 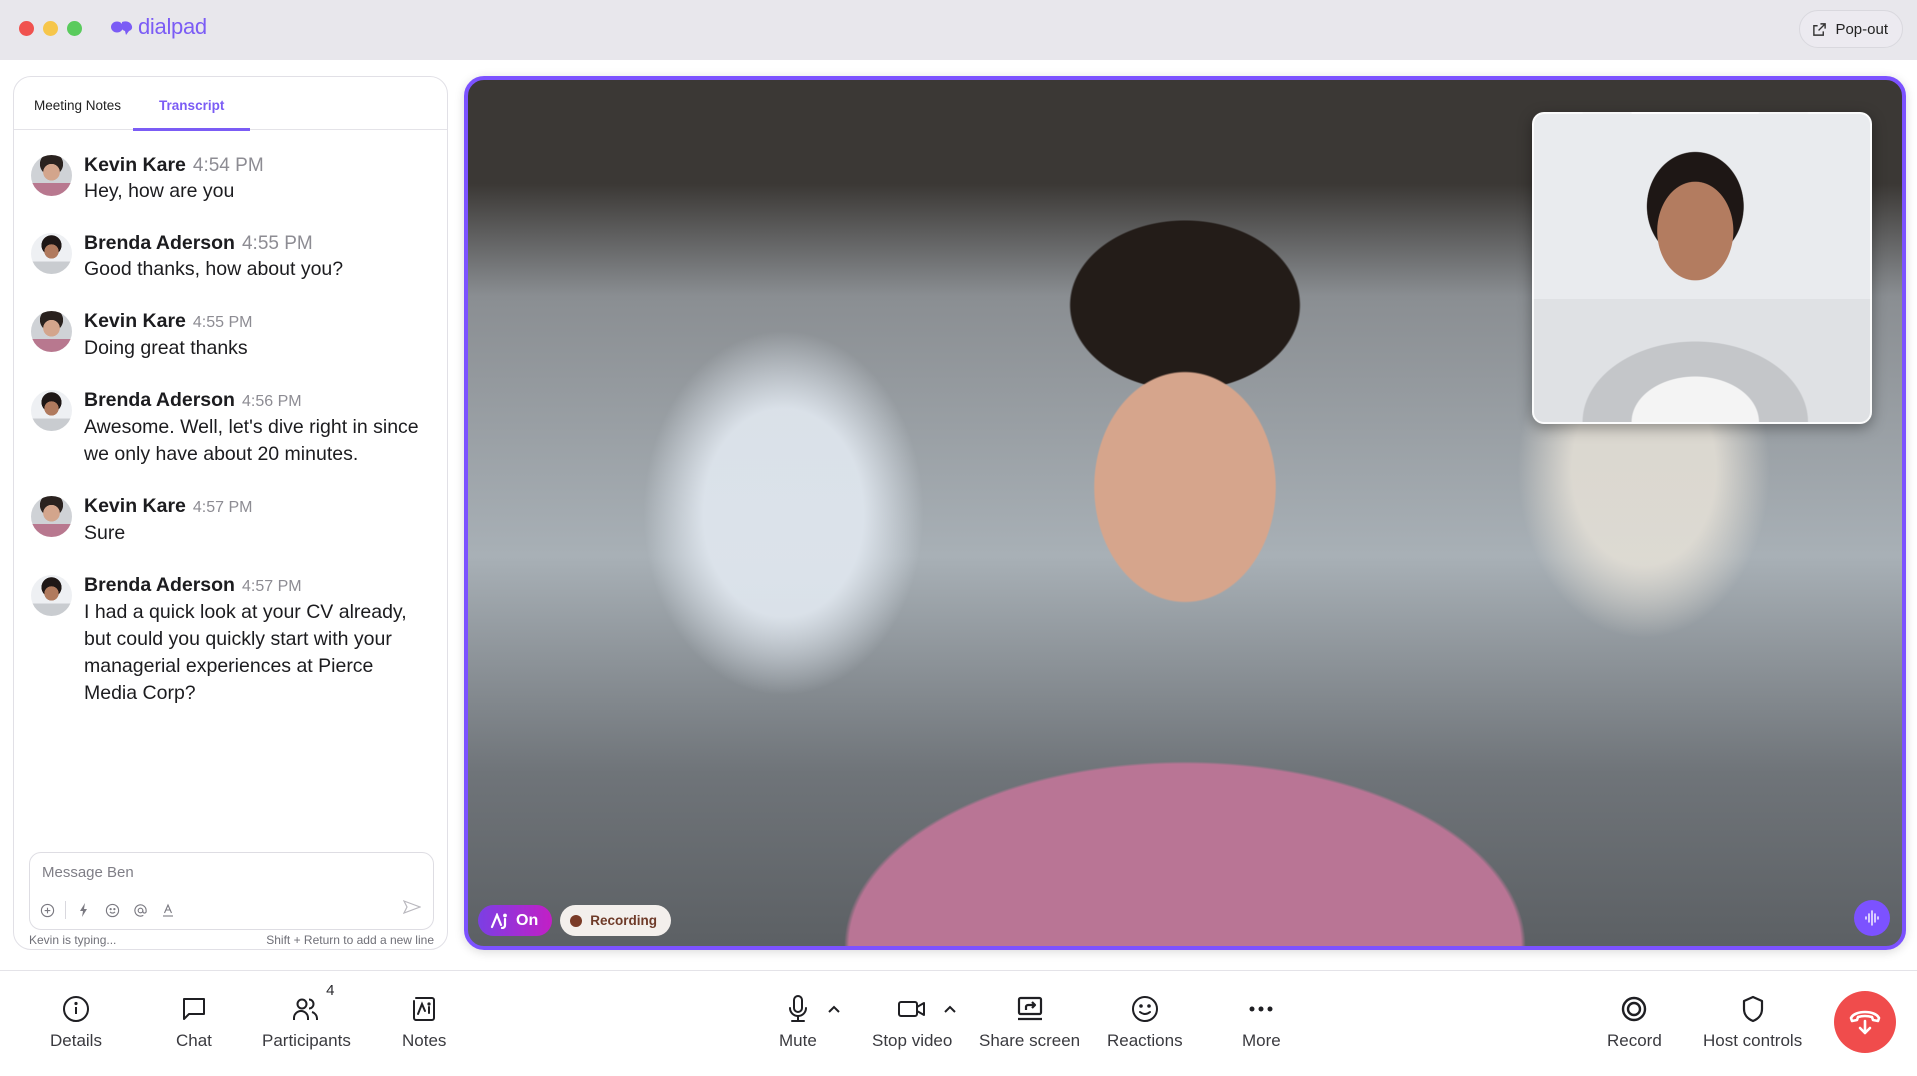 I want to click on reactions-button: Reactions, so click(x=1145, y=1022).